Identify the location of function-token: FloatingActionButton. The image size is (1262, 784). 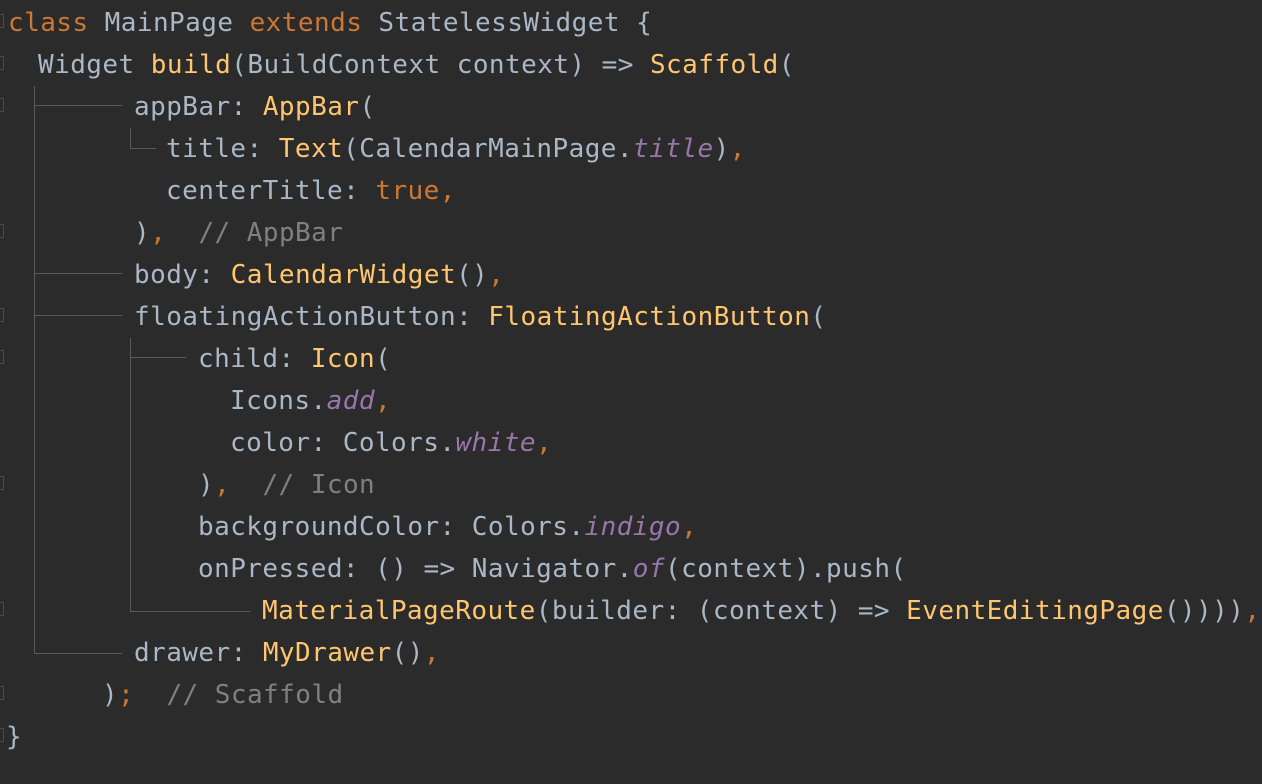
(649, 317).